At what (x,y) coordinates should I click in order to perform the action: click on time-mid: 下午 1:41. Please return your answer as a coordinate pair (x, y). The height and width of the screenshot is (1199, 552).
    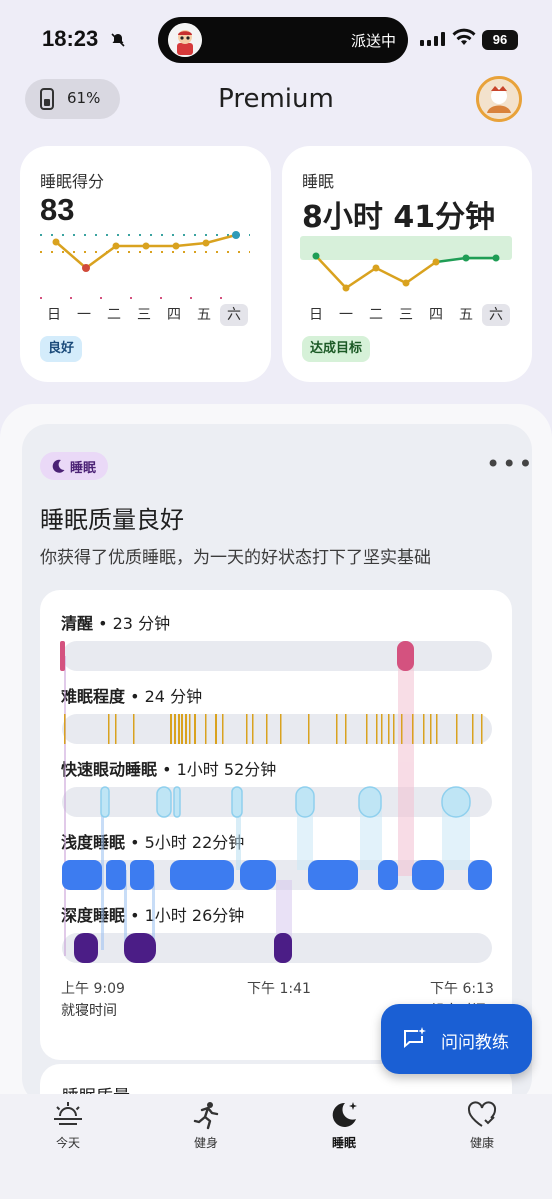
    Looking at the image, I should click on (279, 989).